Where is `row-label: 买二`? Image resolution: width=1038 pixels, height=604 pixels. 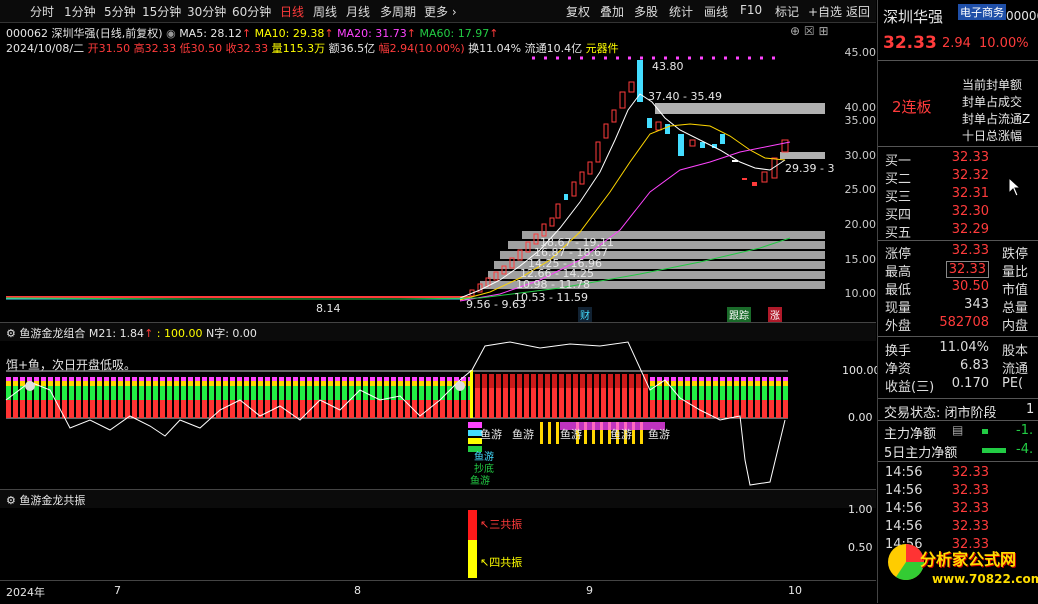 row-label: 买二 is located at coordinates (898, 179).